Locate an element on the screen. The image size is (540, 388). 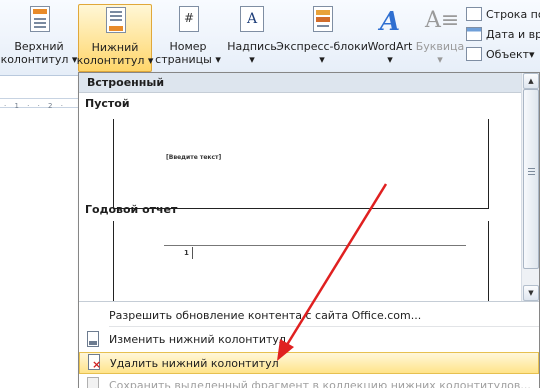
text-box-icon: A is located at coordinates (252, 23).